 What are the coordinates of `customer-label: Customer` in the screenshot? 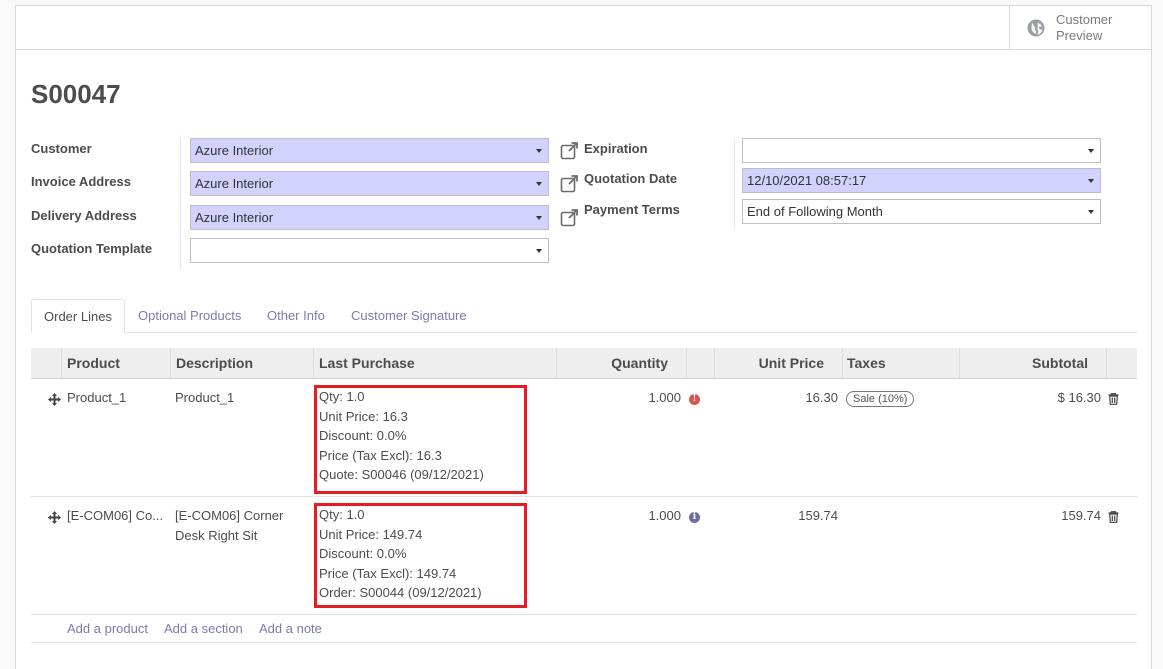 It's located at (61, 148).